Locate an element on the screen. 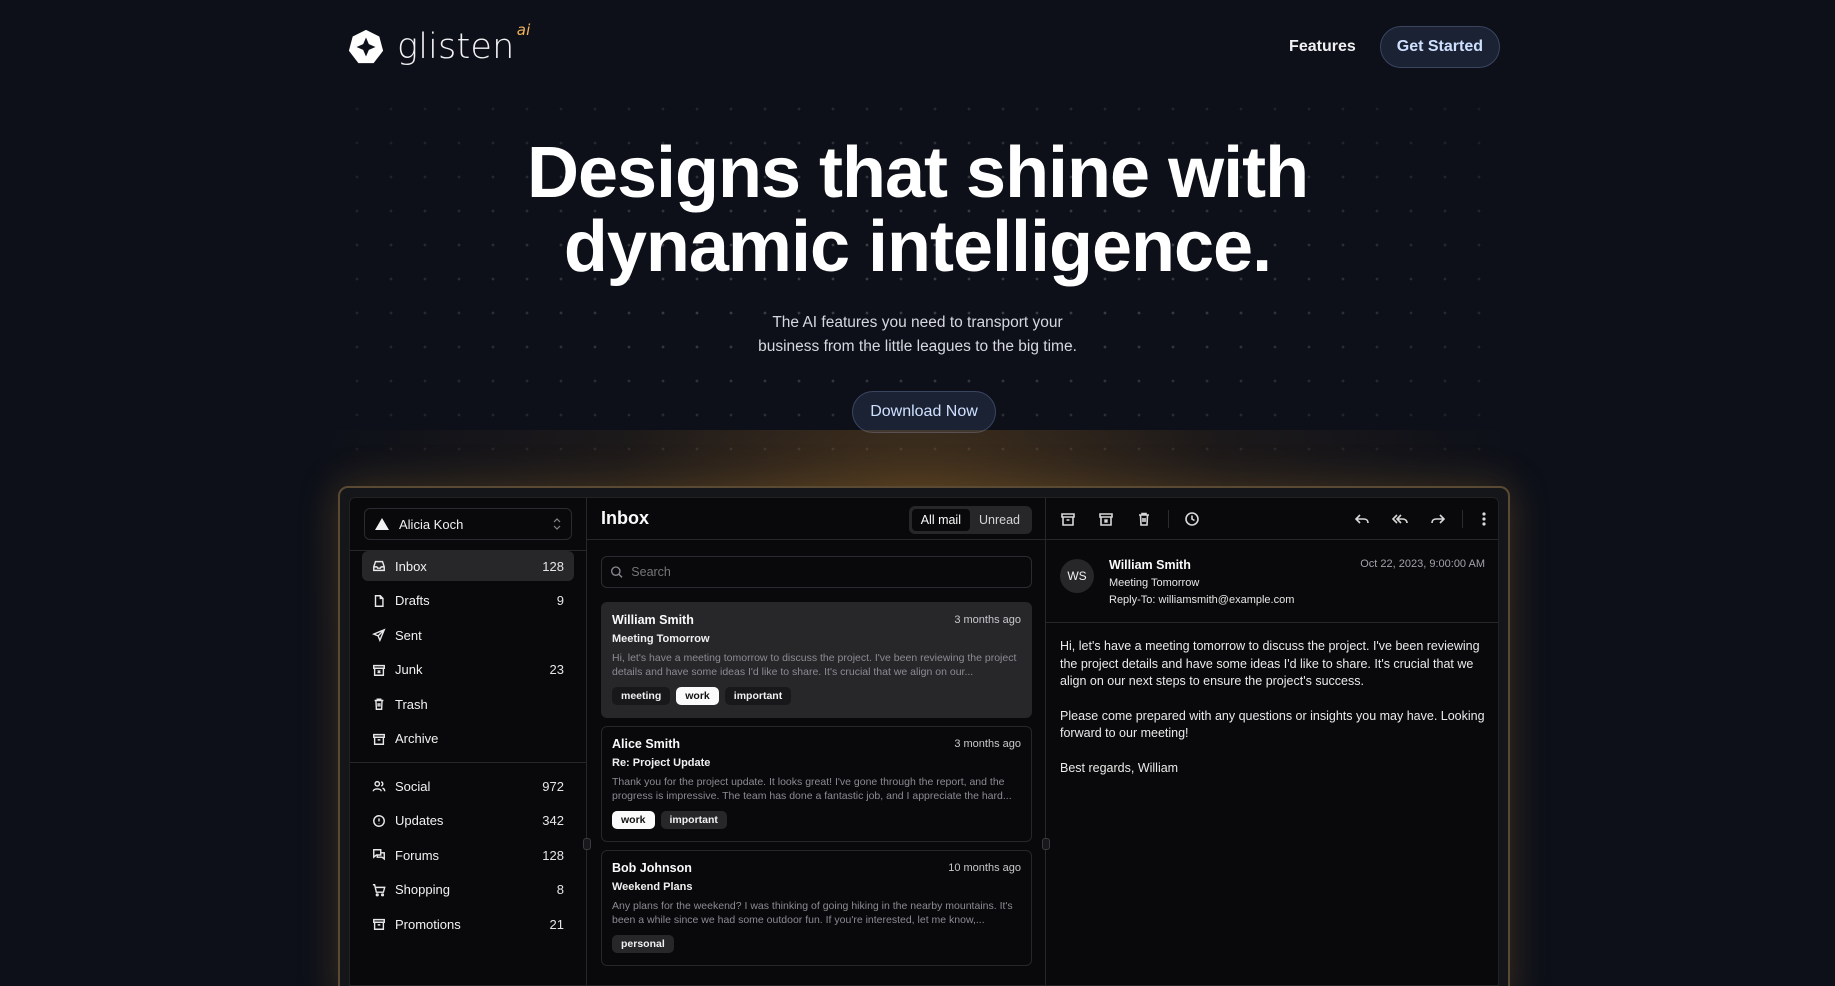  clock-icon is located at coordinates (1192, 519).